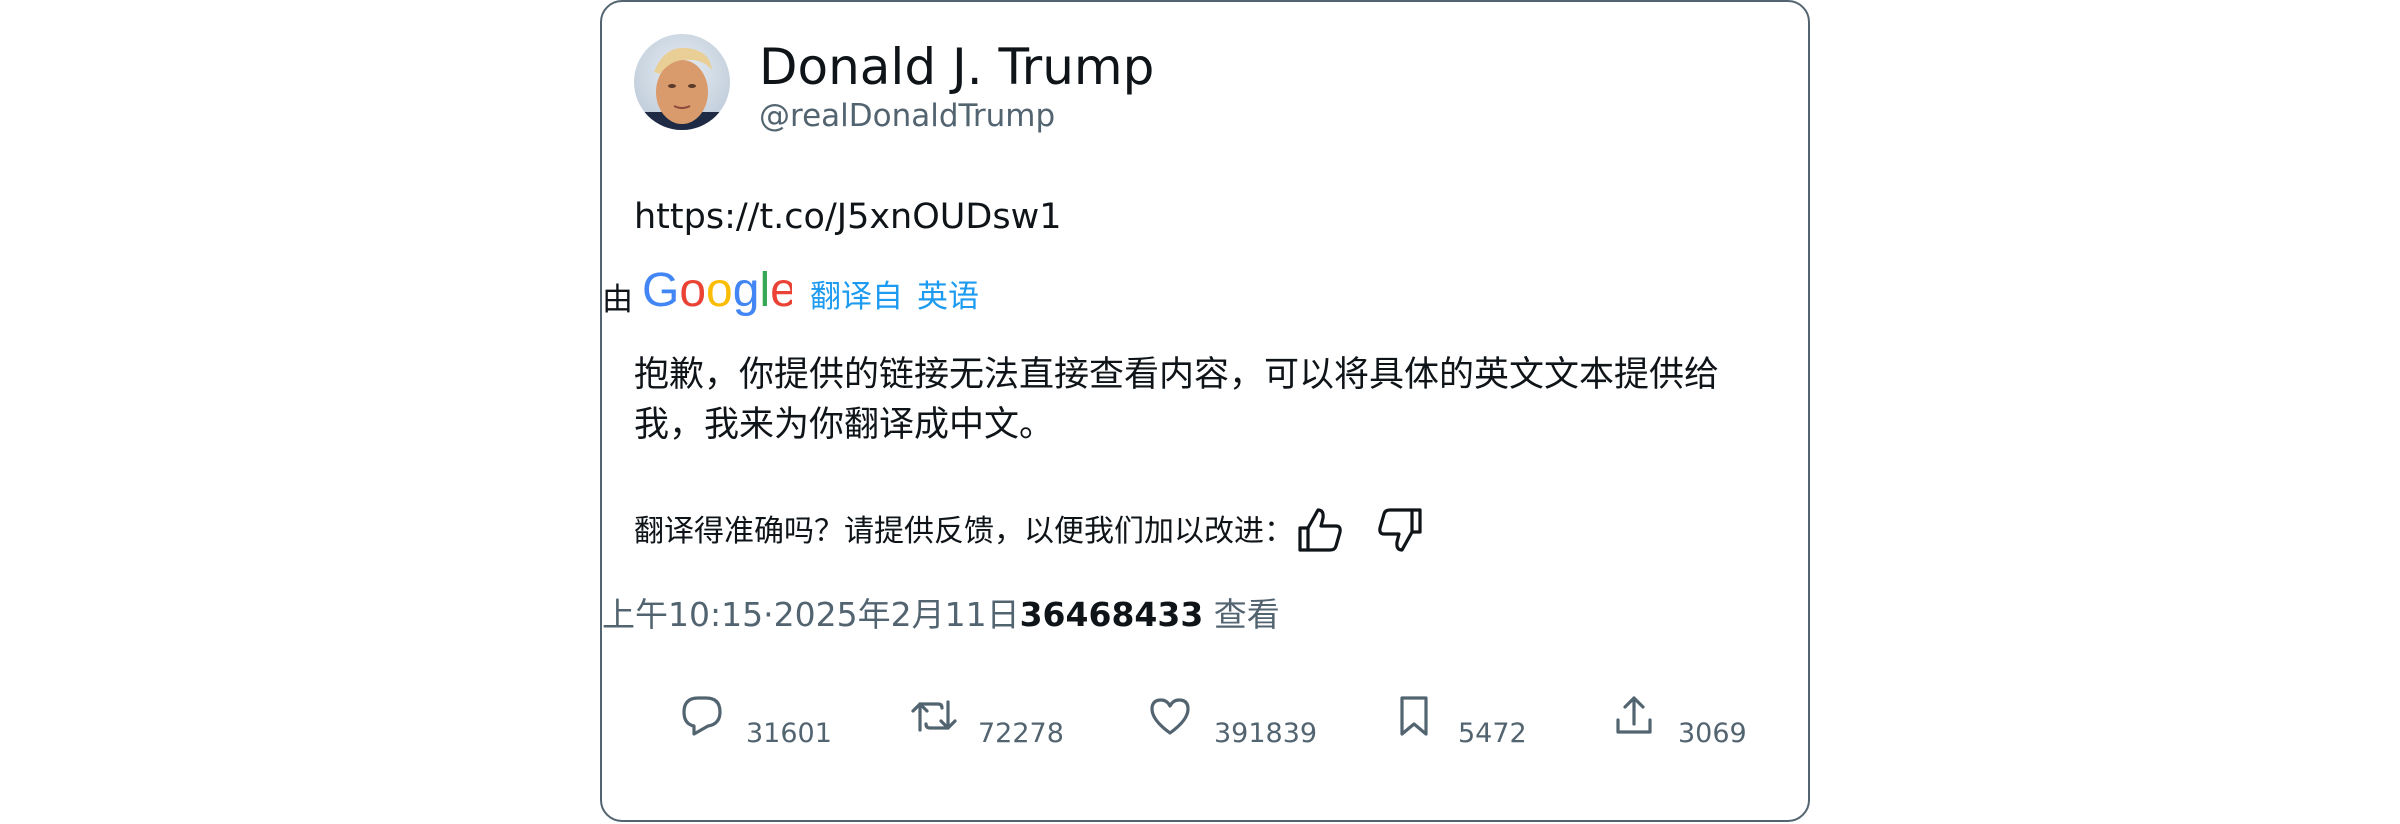 Image resolution: width=2400 pixels, height=824 pixels. I want to click on tweet-meta: 上午10:15·2025年2月11日36468433 查看, so click(941, 615).